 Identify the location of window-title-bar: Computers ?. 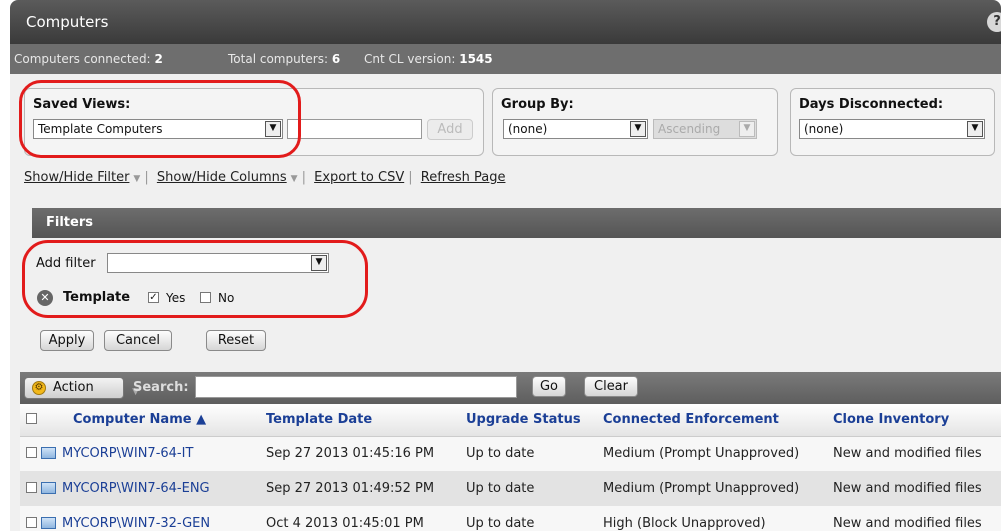
(505, 22).